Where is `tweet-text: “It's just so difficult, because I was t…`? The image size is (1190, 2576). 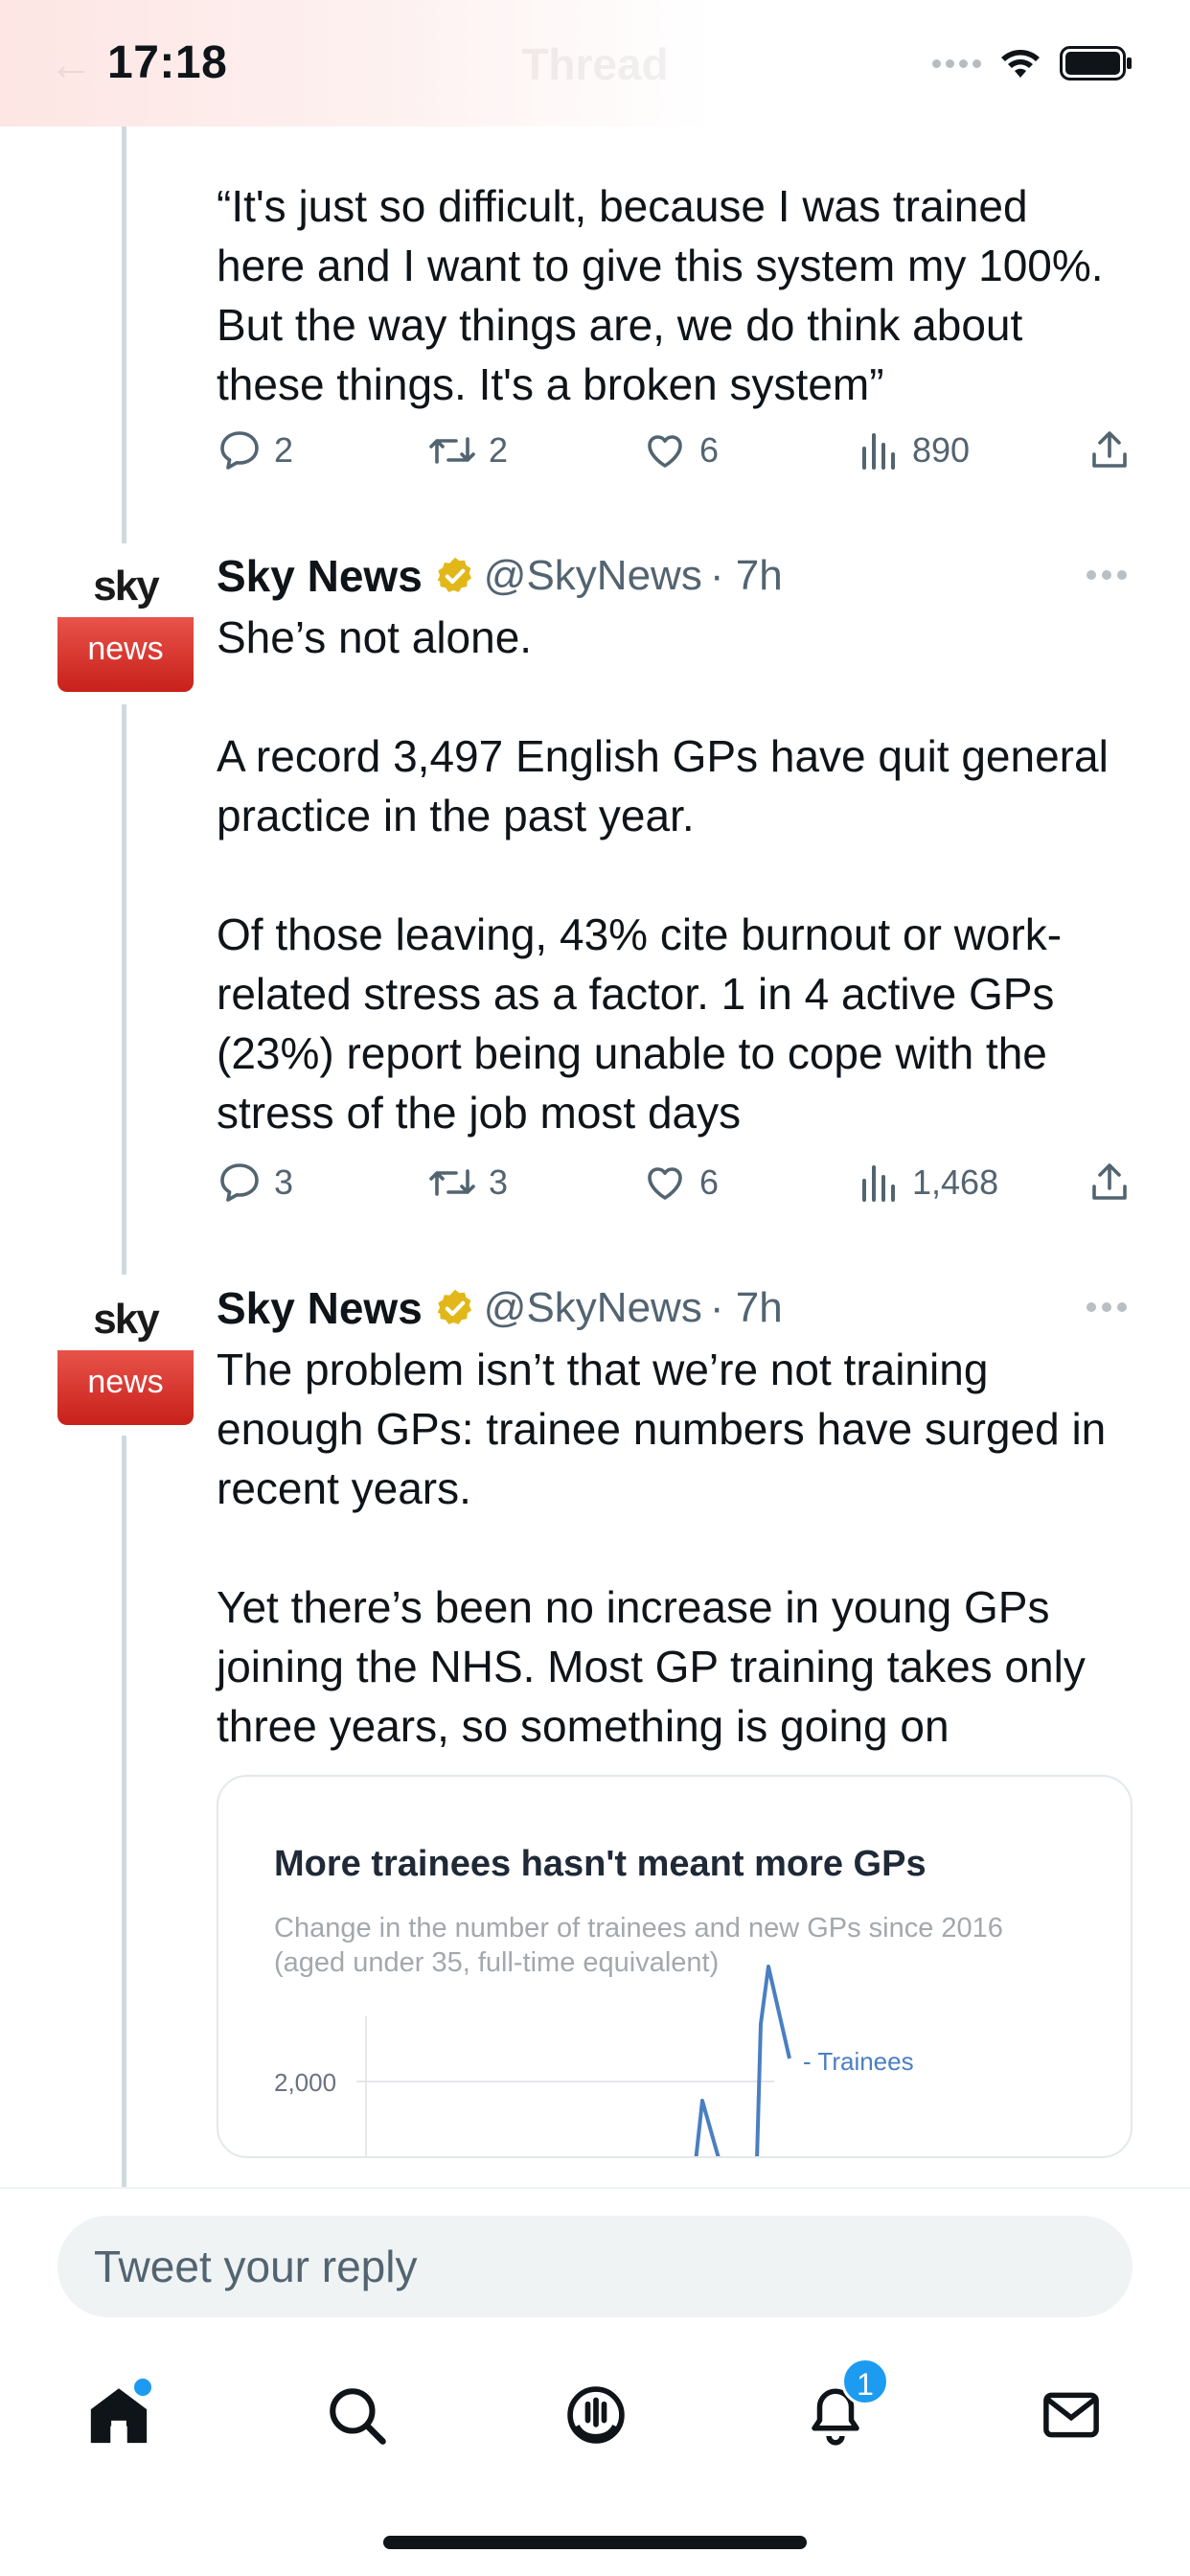
tweet-text: “It's just so difficult, because I was t… is located at coordinates (661, 295).